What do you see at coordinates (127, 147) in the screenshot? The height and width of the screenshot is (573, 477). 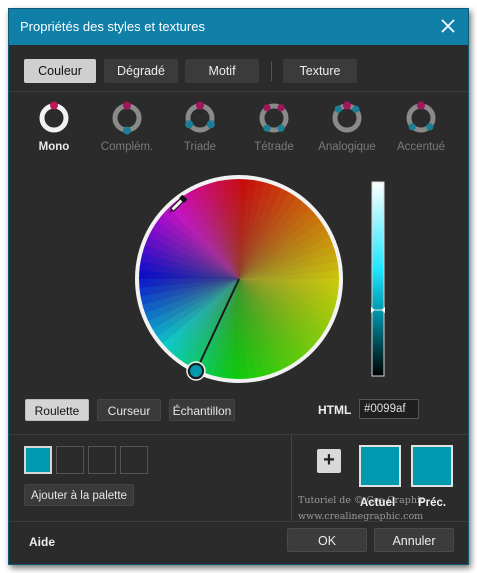 I see `harmony-label-complementary: Complém.` at bounding box center [127, 147].